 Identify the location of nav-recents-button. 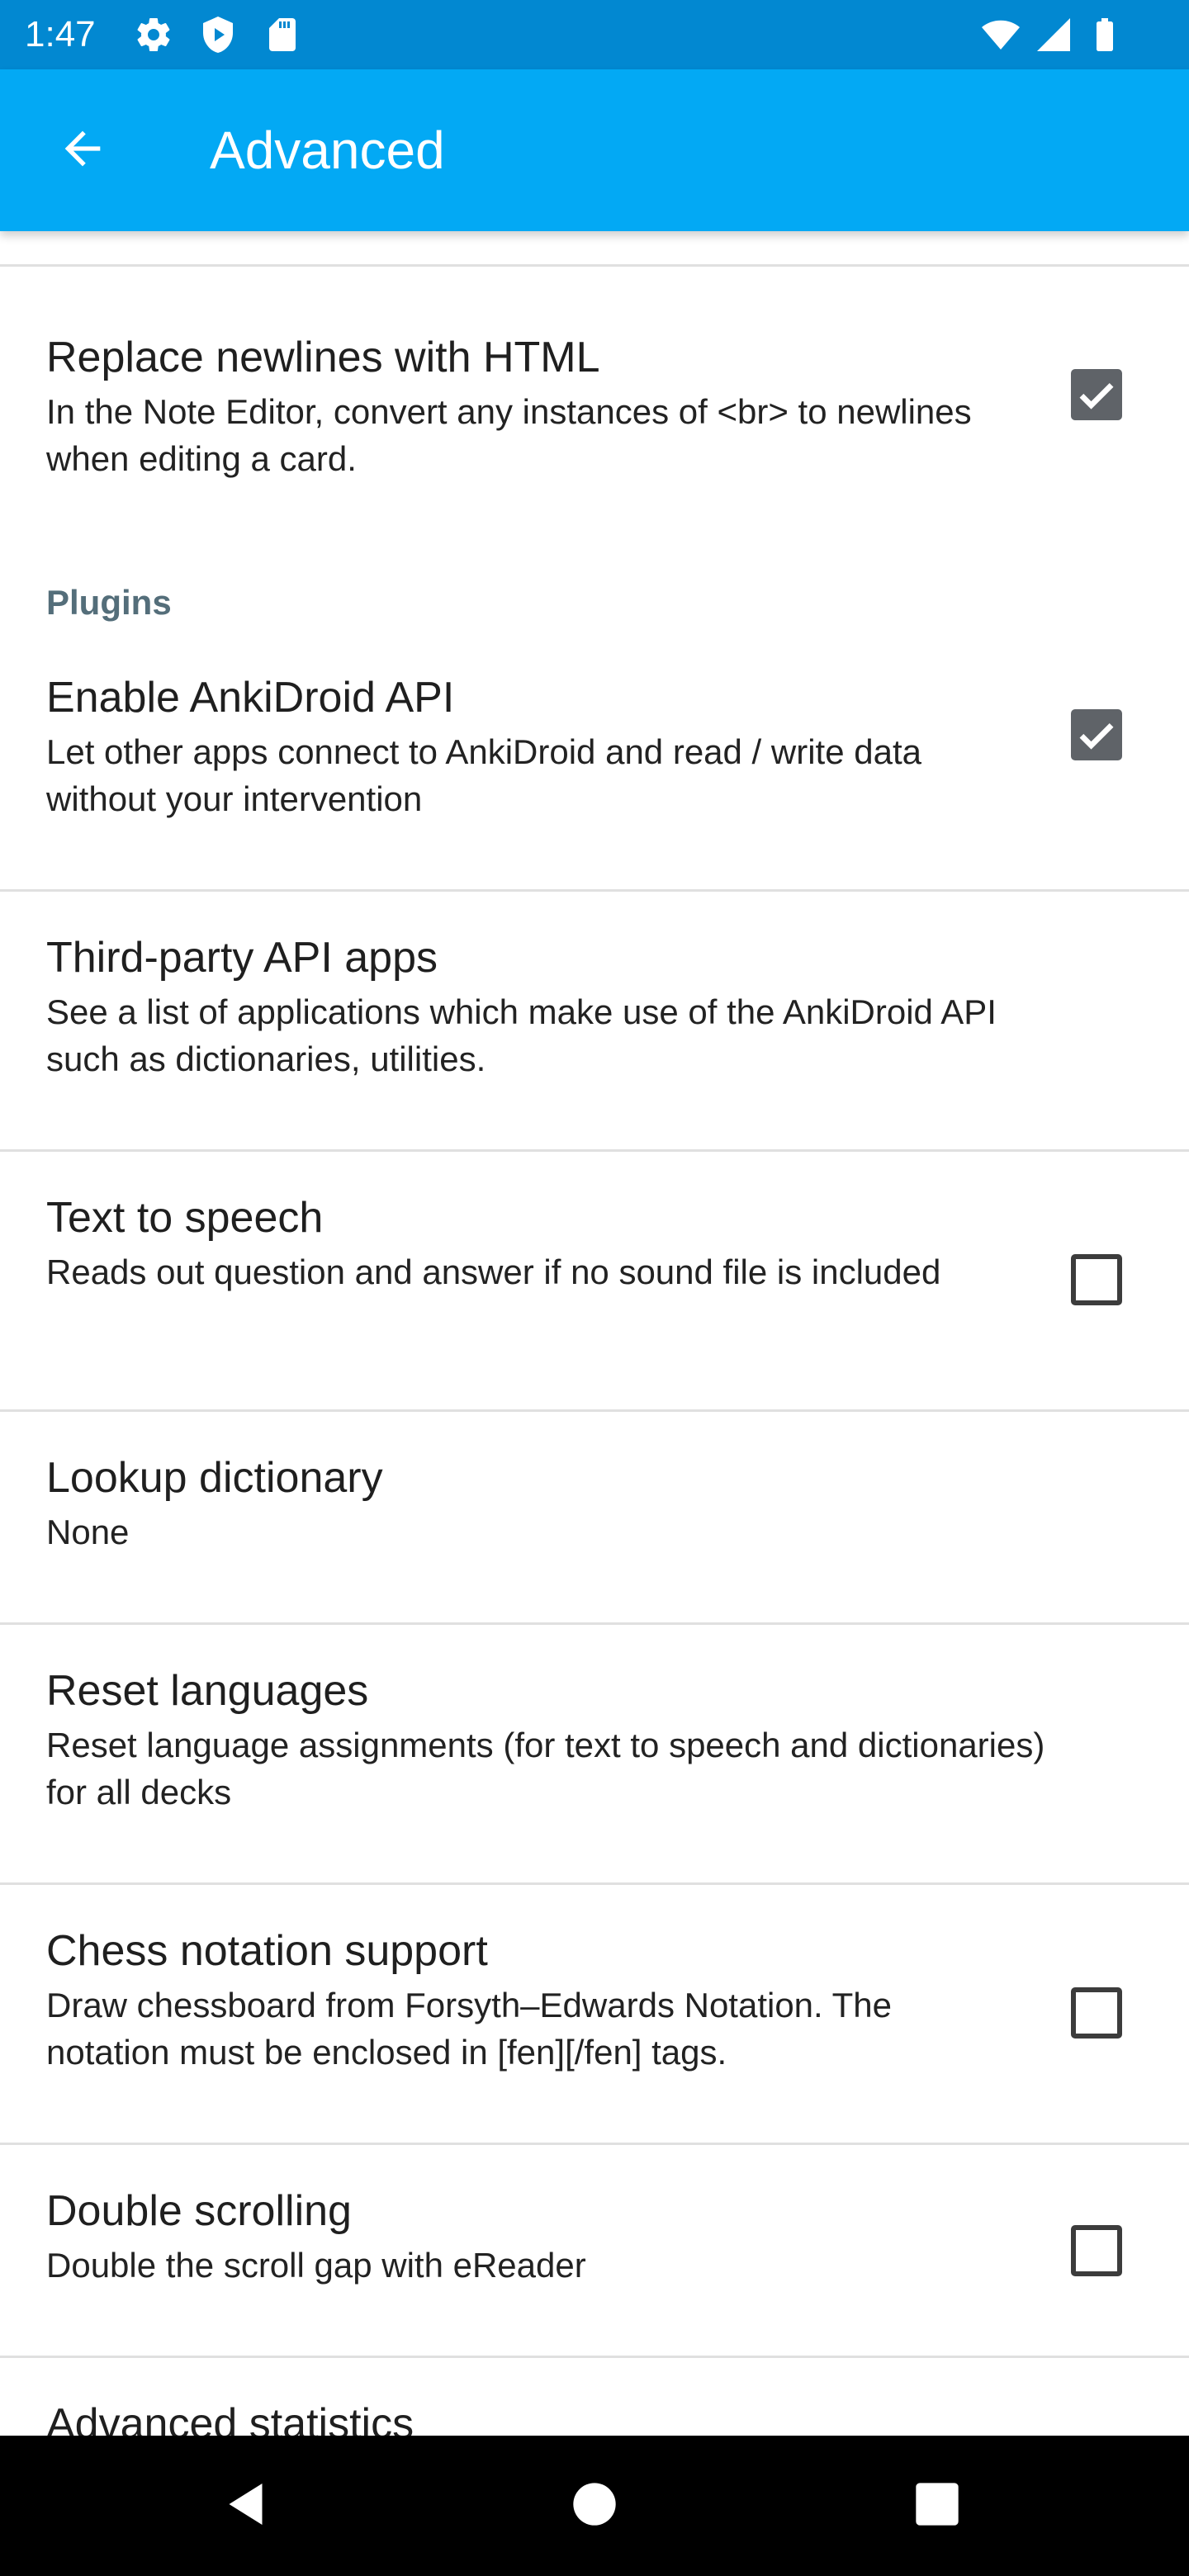
(937, 2506).